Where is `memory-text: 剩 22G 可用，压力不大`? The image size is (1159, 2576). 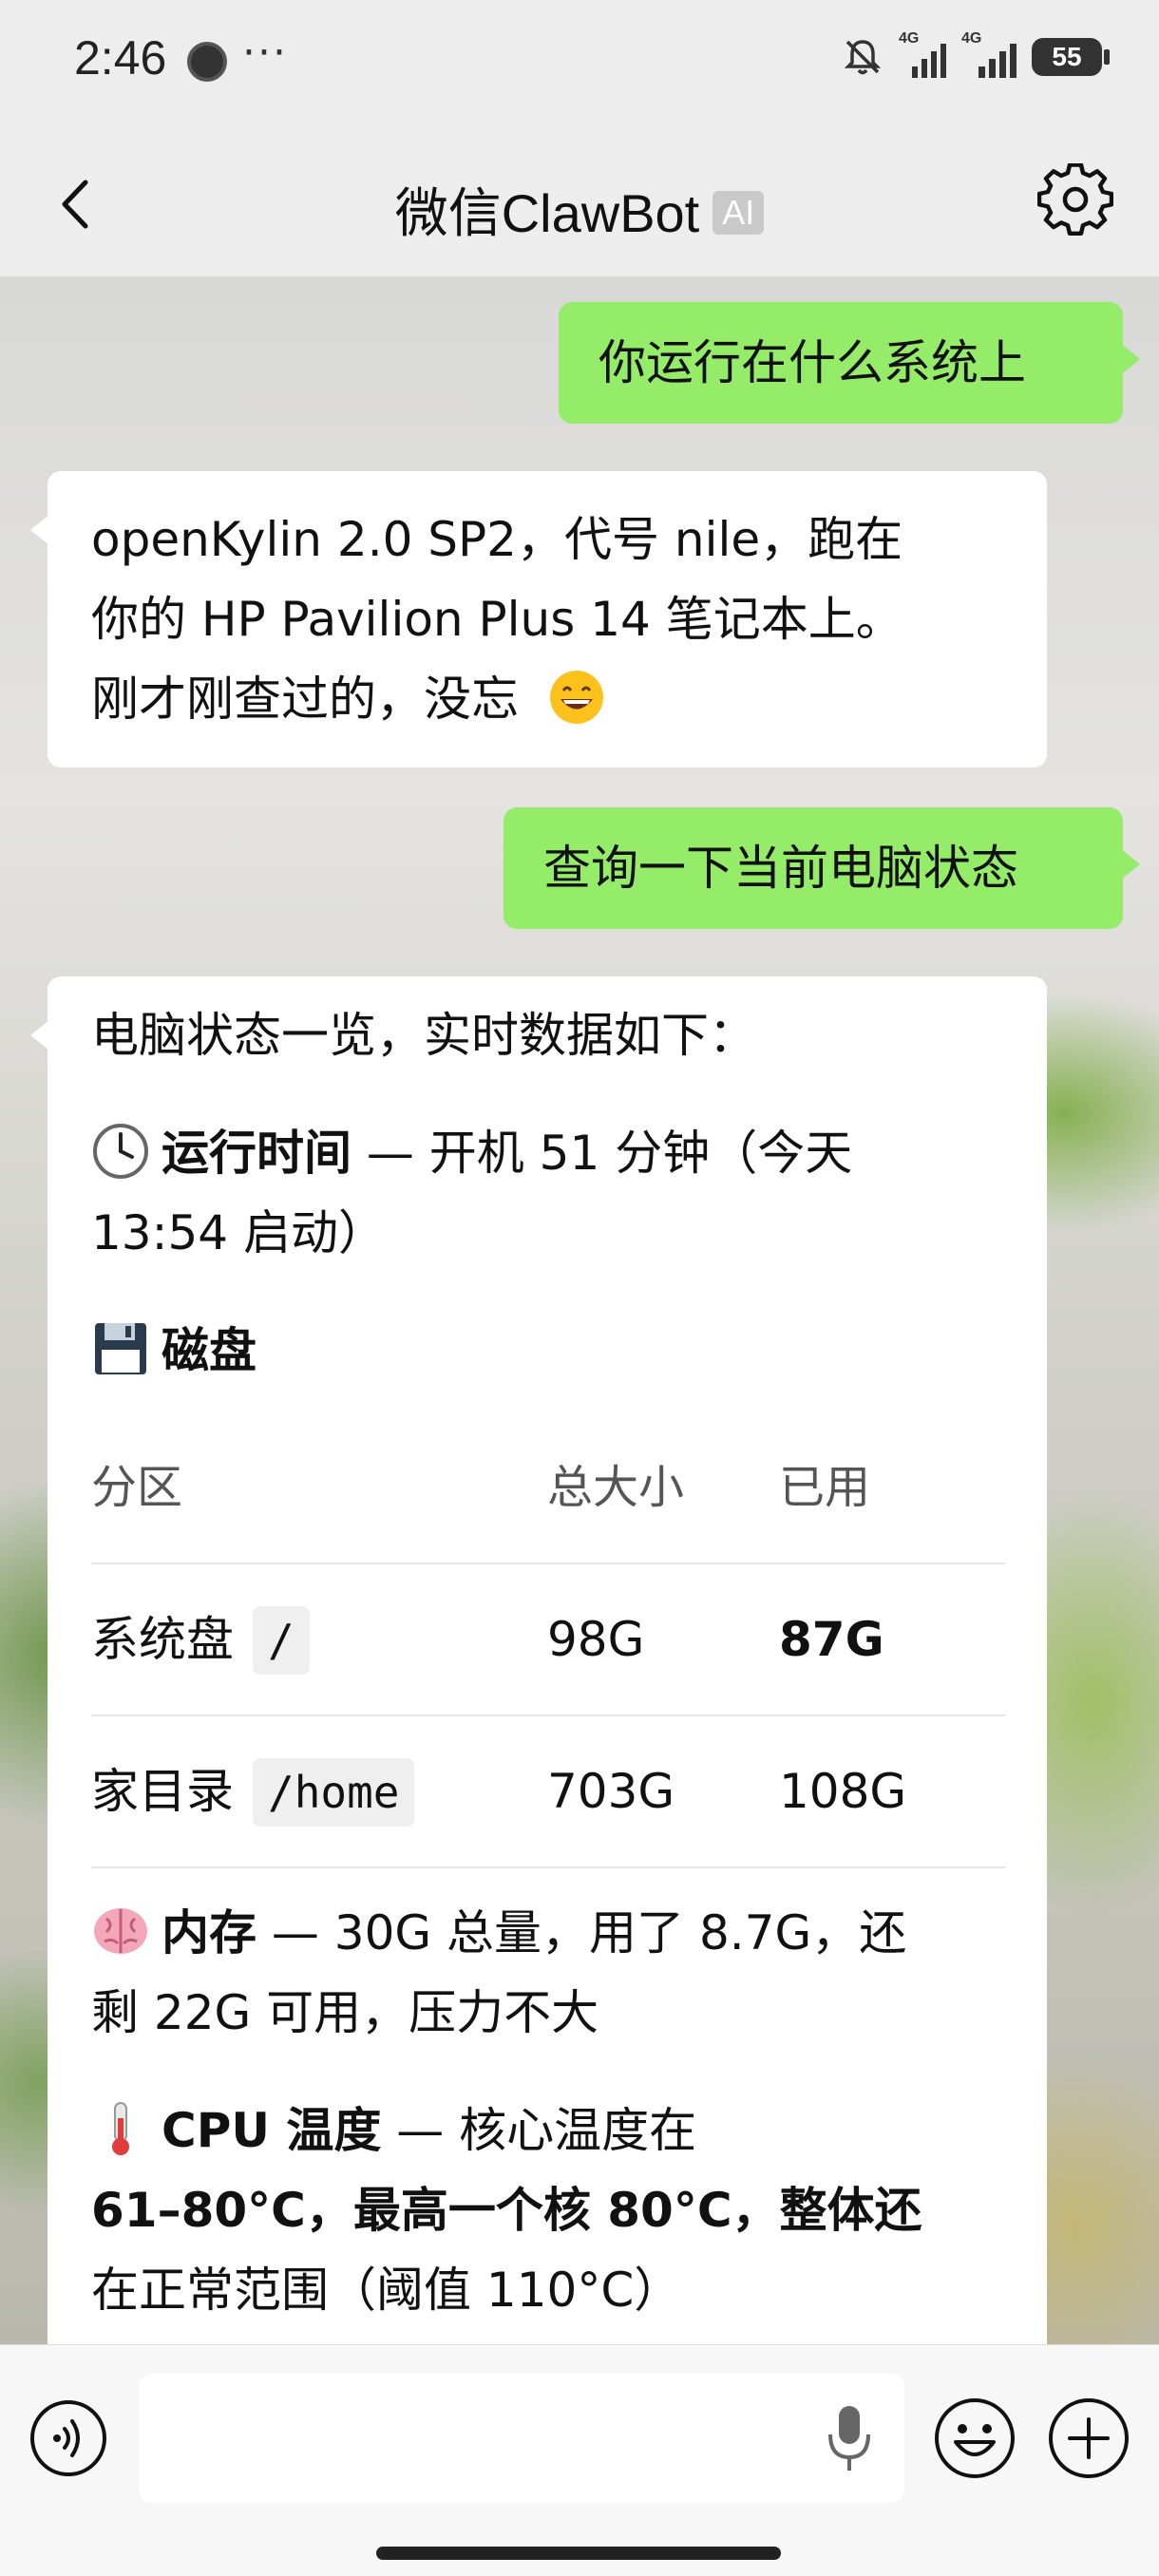
memory-text: 剩 22G 可用，压力不大 is located at coordinates (345, 2012).